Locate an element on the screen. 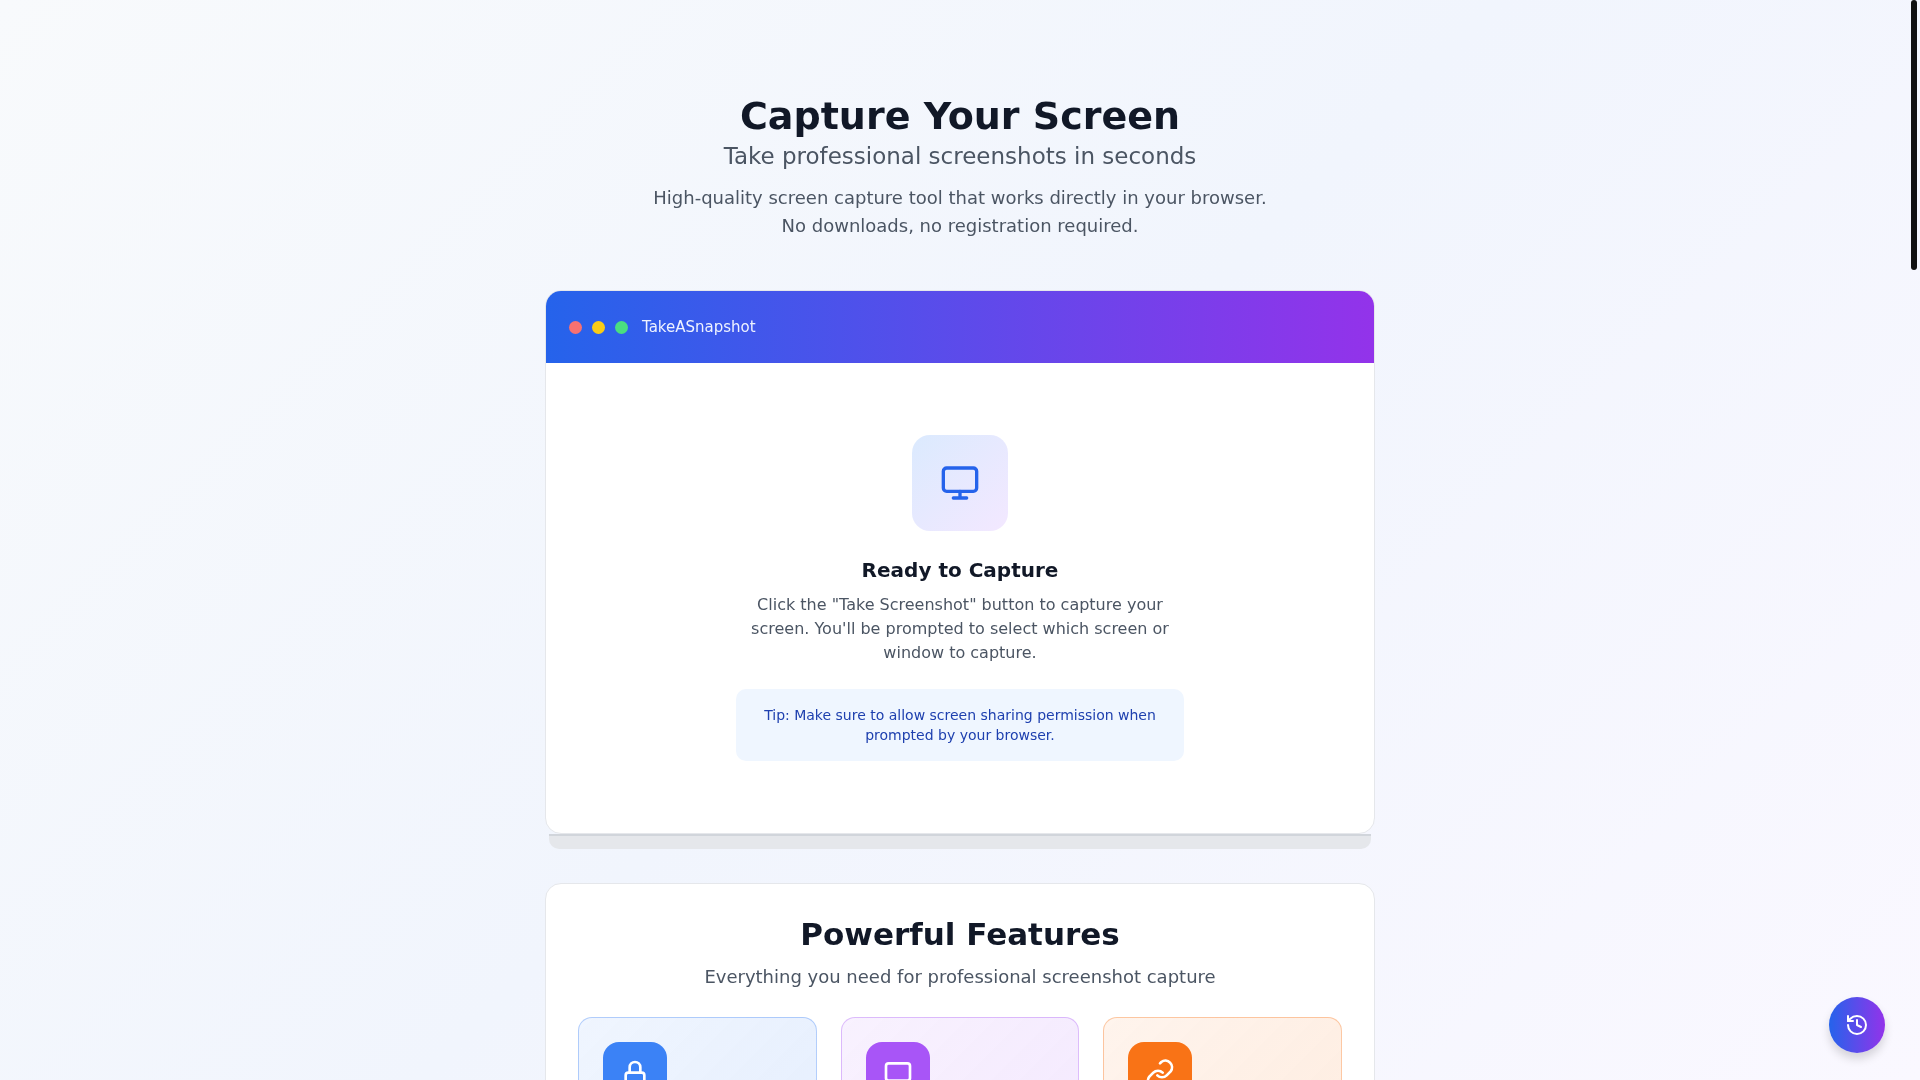 This screenshot has width=1920, height=1080. history-button is located at coordinates (1857, 1025).